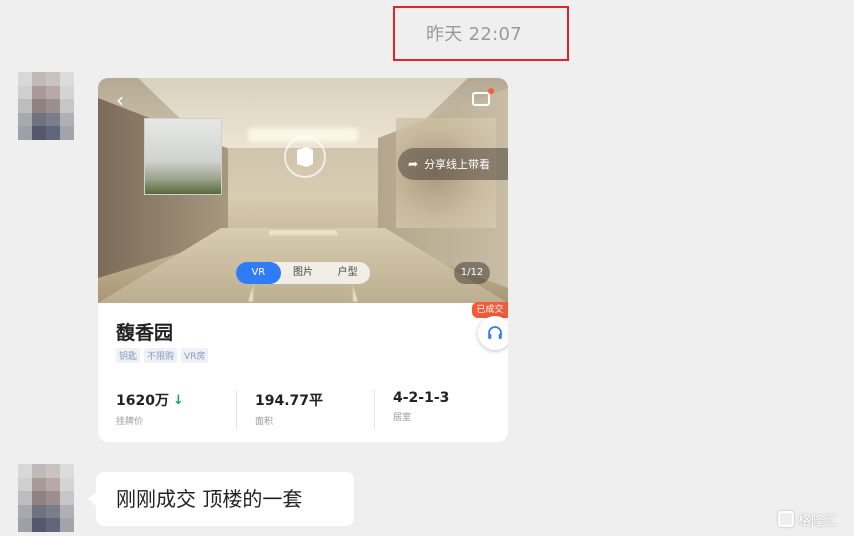  I want to click on layout-value: 4-2-1-3, so click(421, 398).